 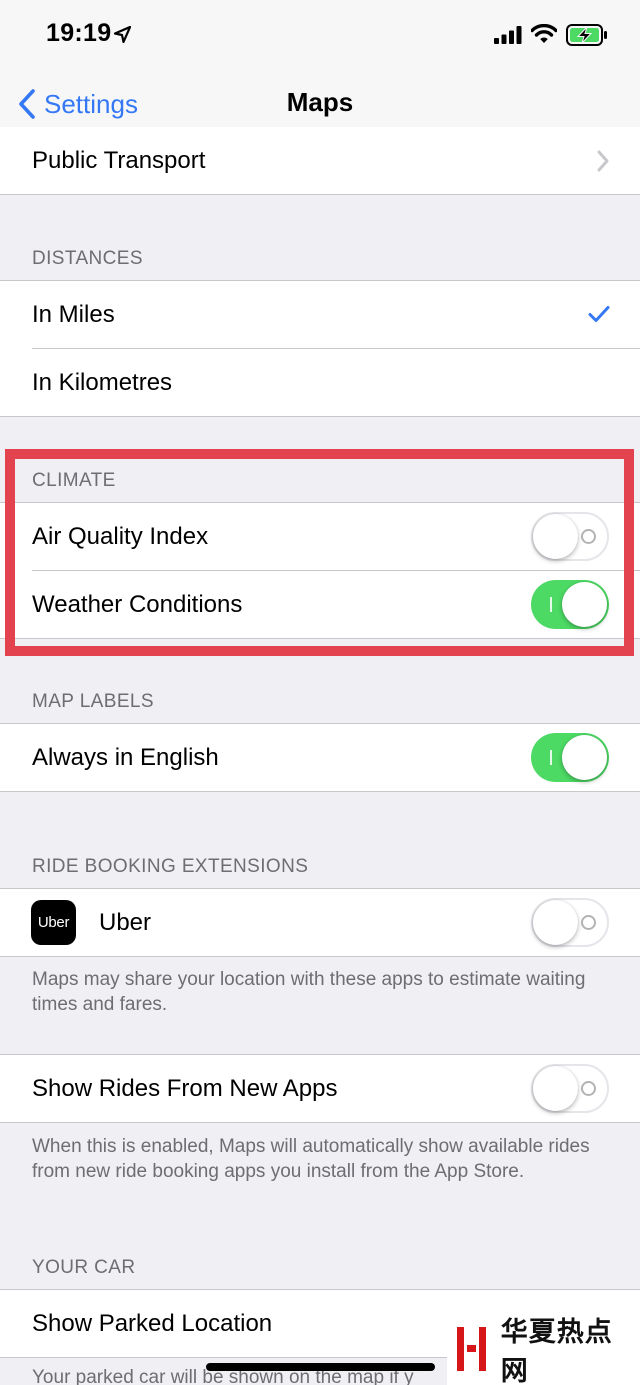 What do you see at coordinates (603, 161) in the screenshot?
I see `chevron-right-icon` at bounding box center [603, 161].